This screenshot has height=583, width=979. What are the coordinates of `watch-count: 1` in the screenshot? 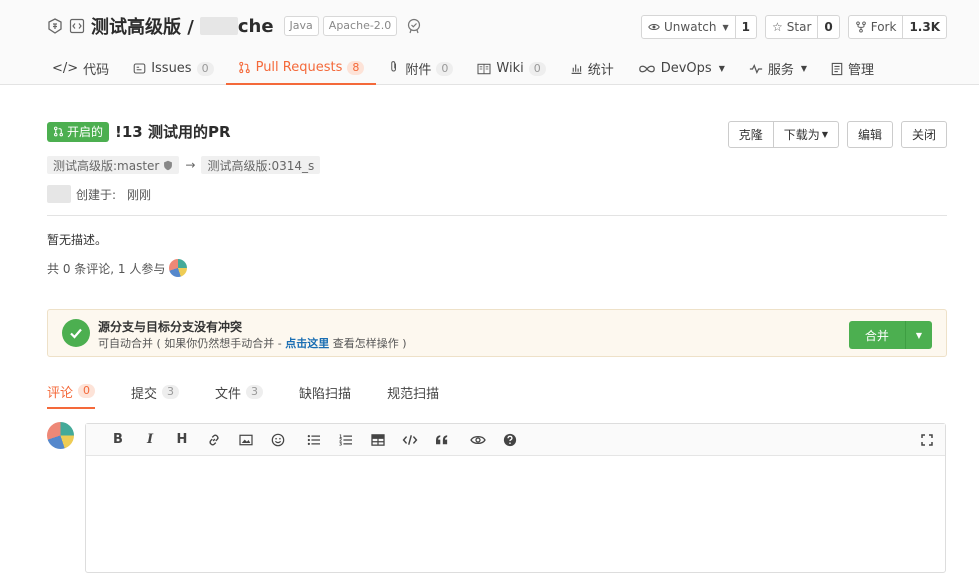 It's located at (745, 27).